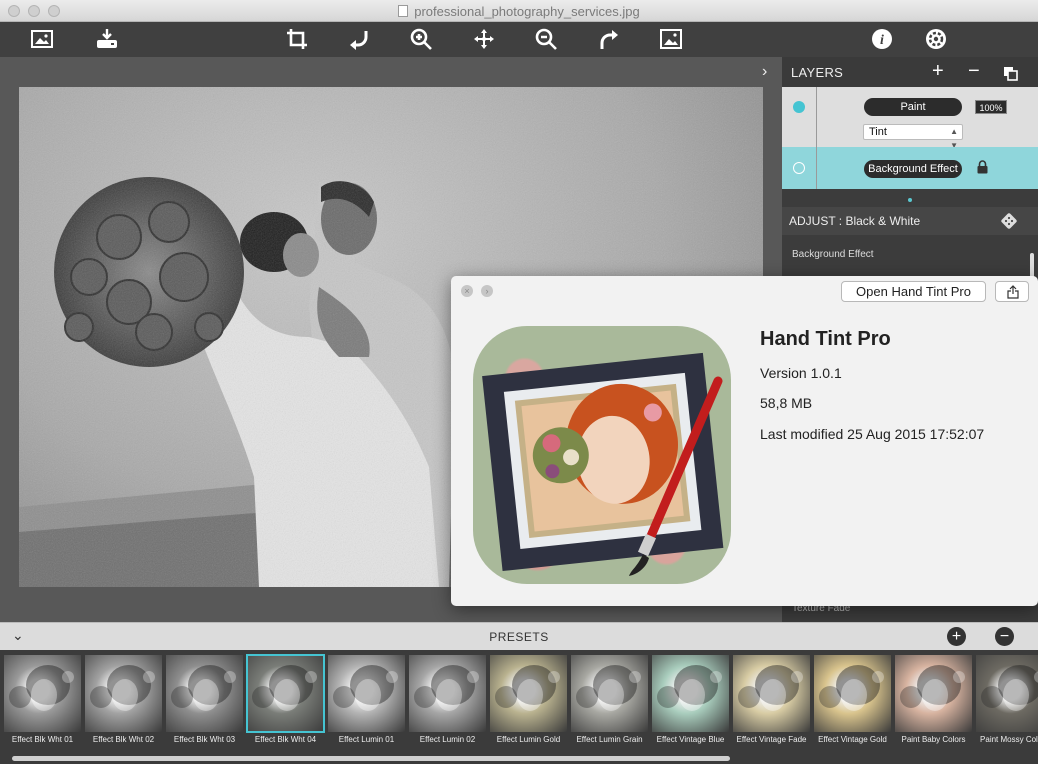 This screenshot has width=1038, height=764. I want to click on document-icon, so click(403, 11).